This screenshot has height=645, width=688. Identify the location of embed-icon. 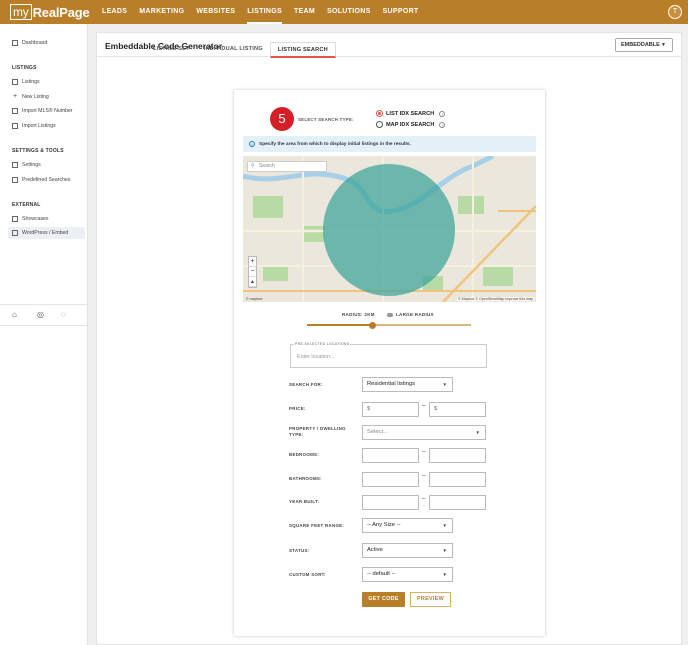
(15, 233).